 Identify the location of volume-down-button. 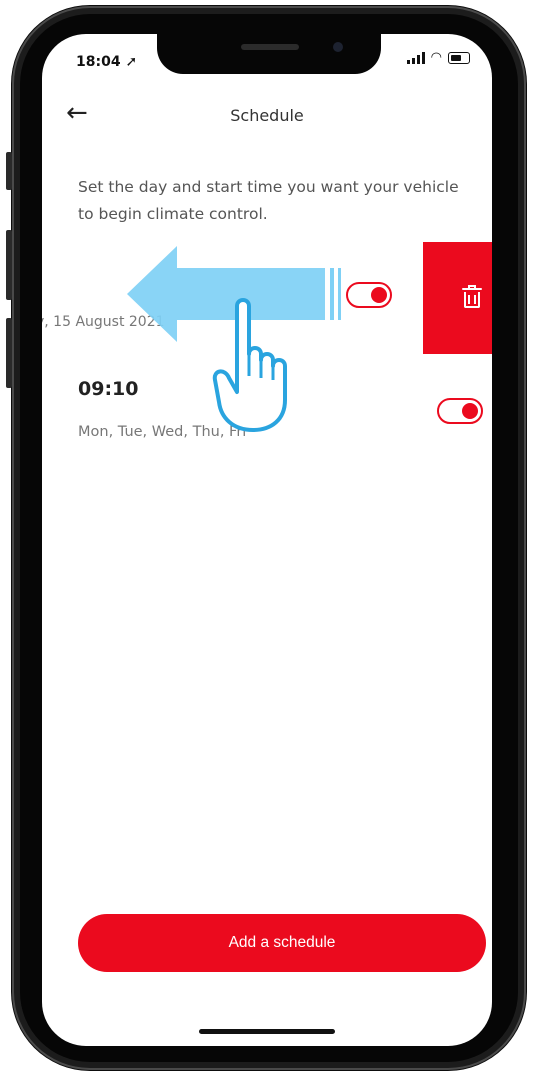
(9, 353).